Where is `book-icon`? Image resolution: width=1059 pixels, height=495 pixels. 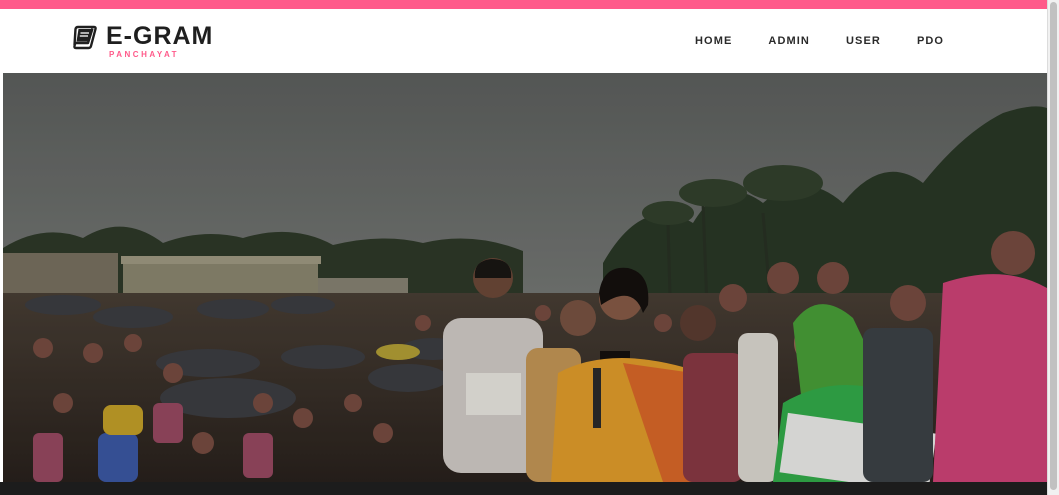
book-icon is located at coordinates (85, 37).